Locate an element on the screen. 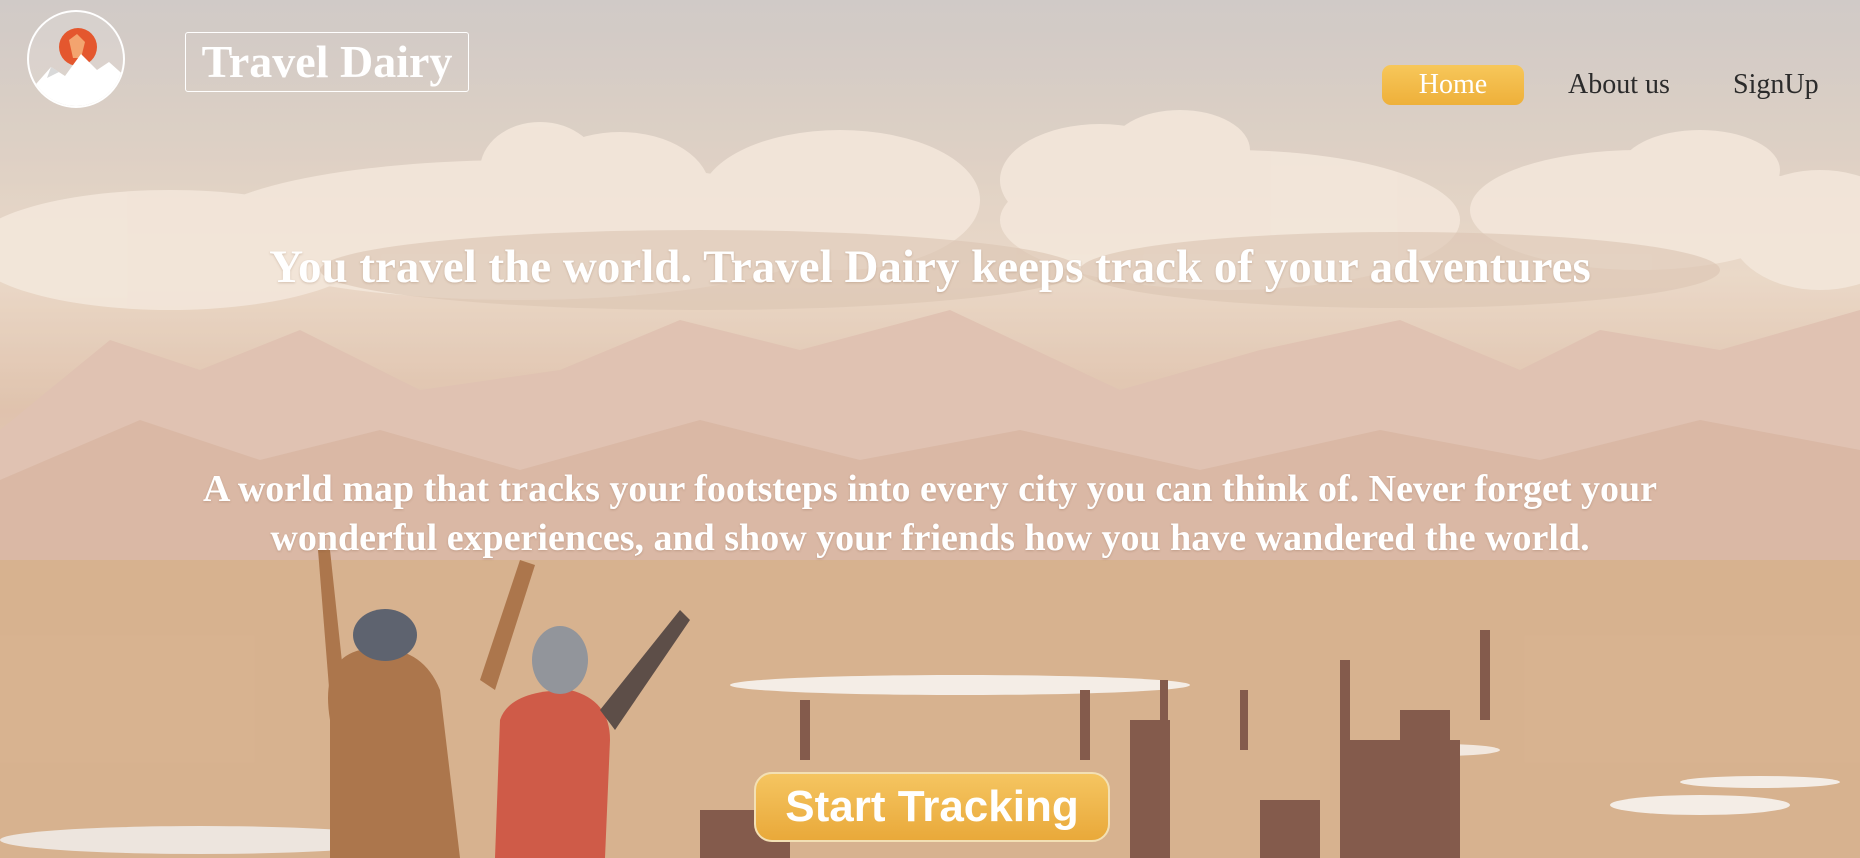 The width and height of the screenshot is (1860, 858). start-tracking-button: Start Tracking is located at coordinates (932, 807).